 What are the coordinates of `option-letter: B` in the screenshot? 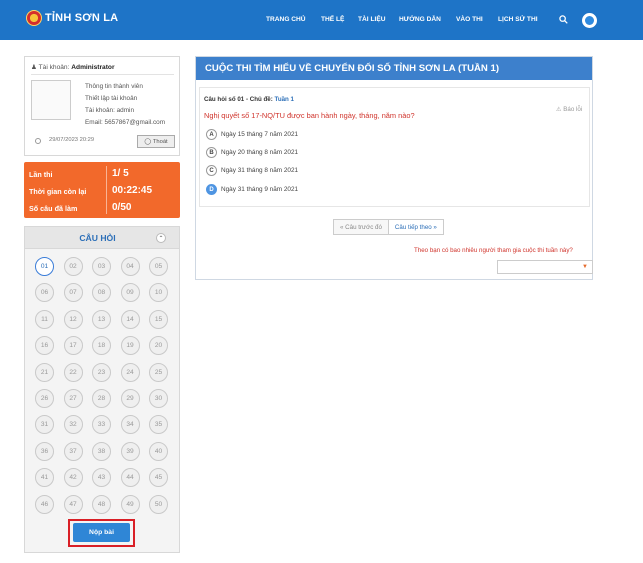 It's located at (211, 152).